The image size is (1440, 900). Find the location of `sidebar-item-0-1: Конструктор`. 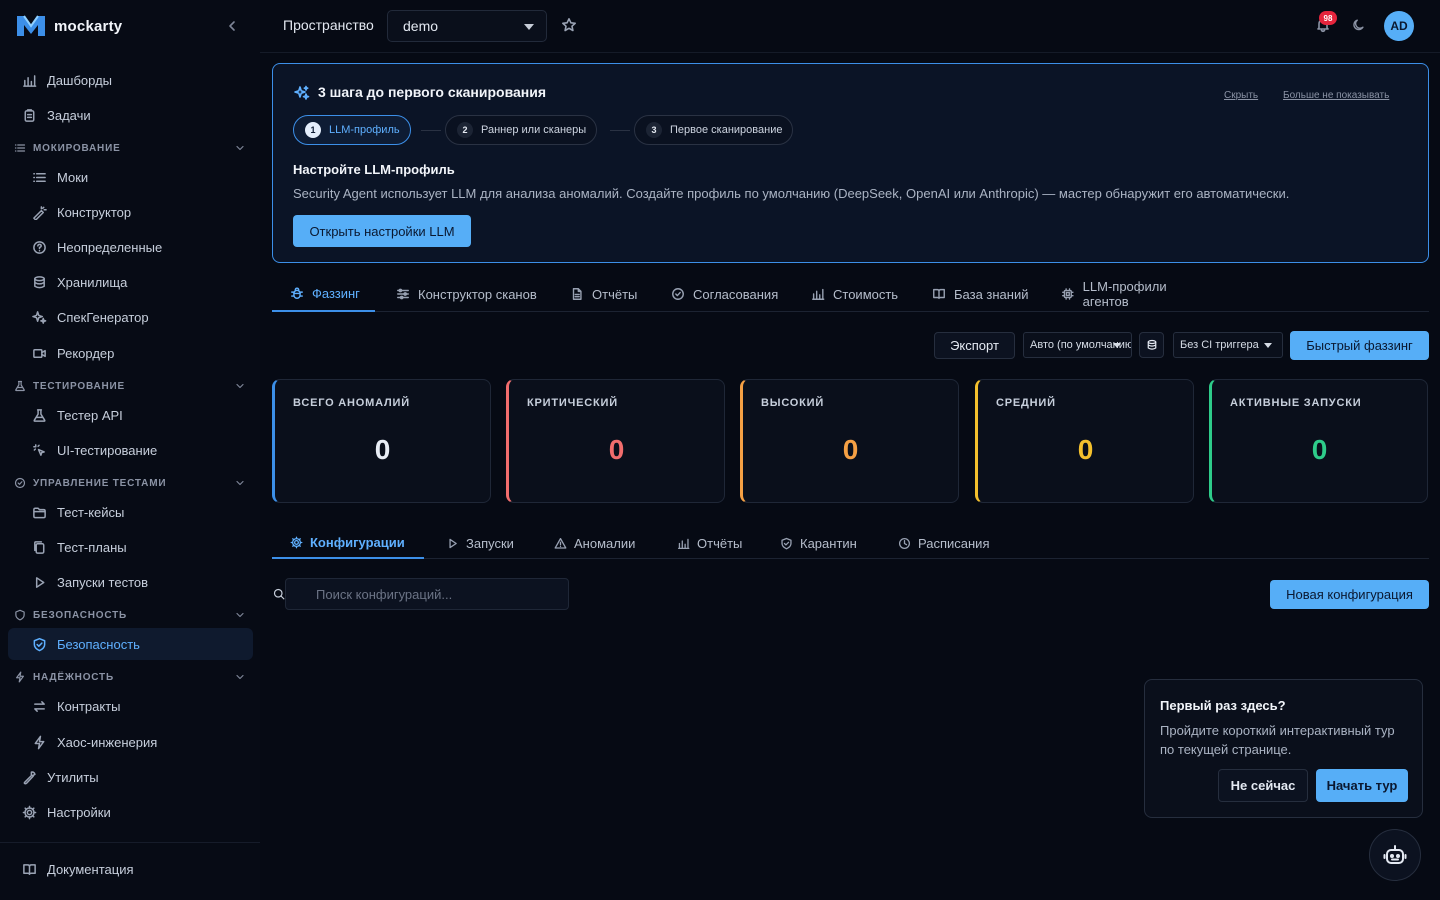

sidebar-item-0-1: Конструктор is located at coordinates (130, 212).